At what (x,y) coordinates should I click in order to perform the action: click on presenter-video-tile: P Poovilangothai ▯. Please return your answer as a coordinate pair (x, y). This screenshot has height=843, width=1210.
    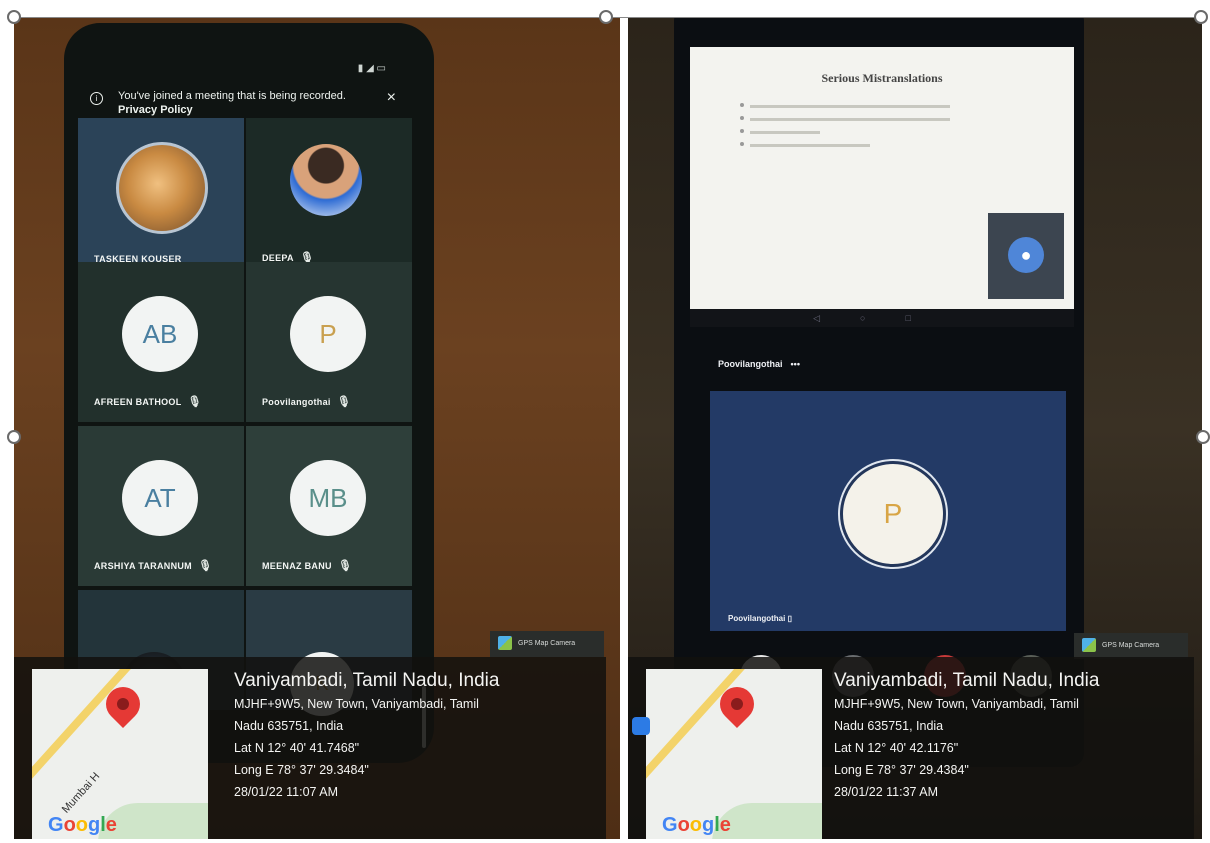
    Looking at the image, I should click on (888, 511).